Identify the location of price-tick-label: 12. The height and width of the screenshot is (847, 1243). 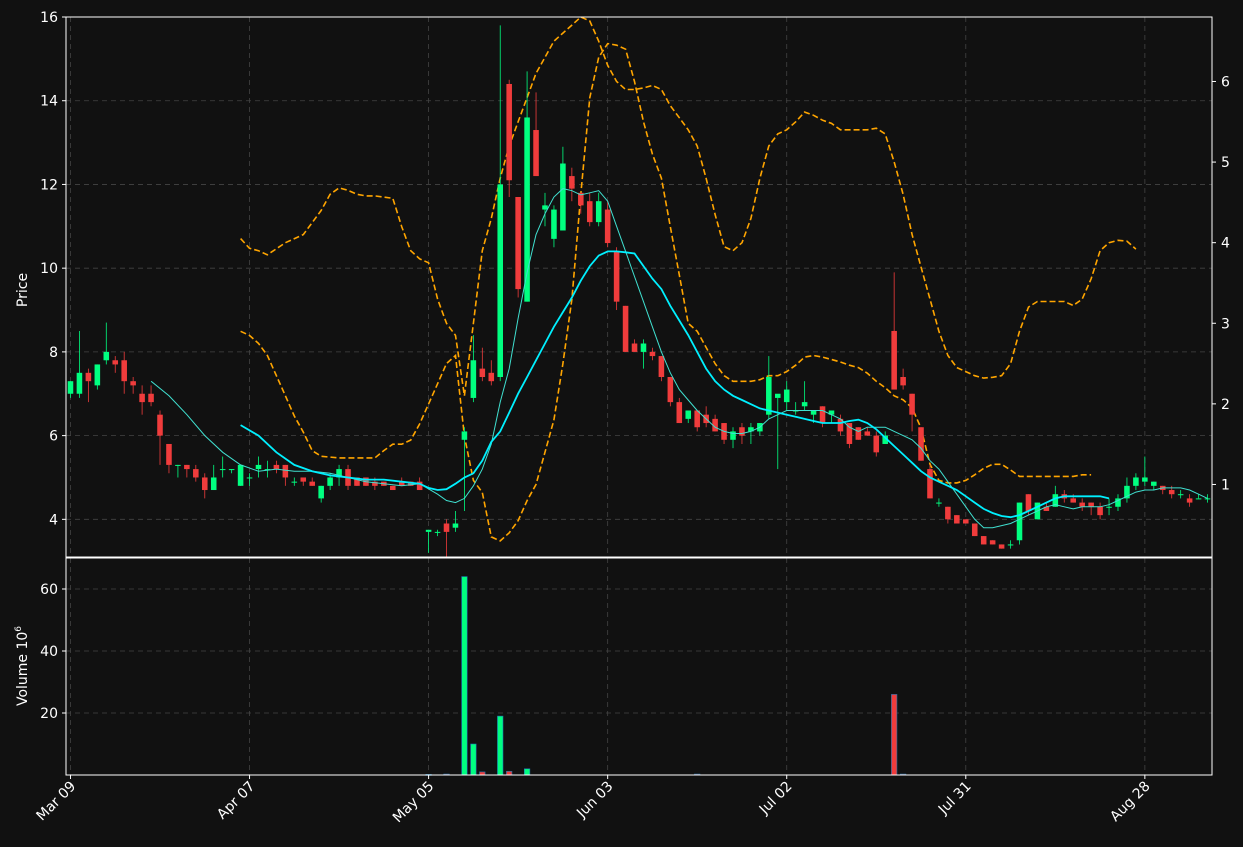
(49, 185).